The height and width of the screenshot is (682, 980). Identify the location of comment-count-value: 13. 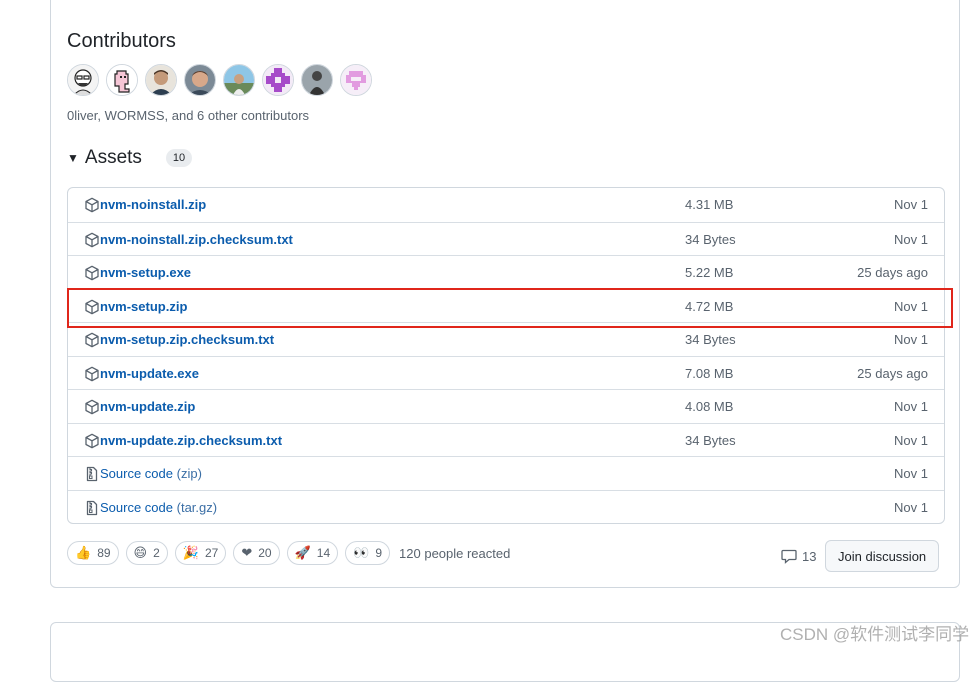
(809, 556).